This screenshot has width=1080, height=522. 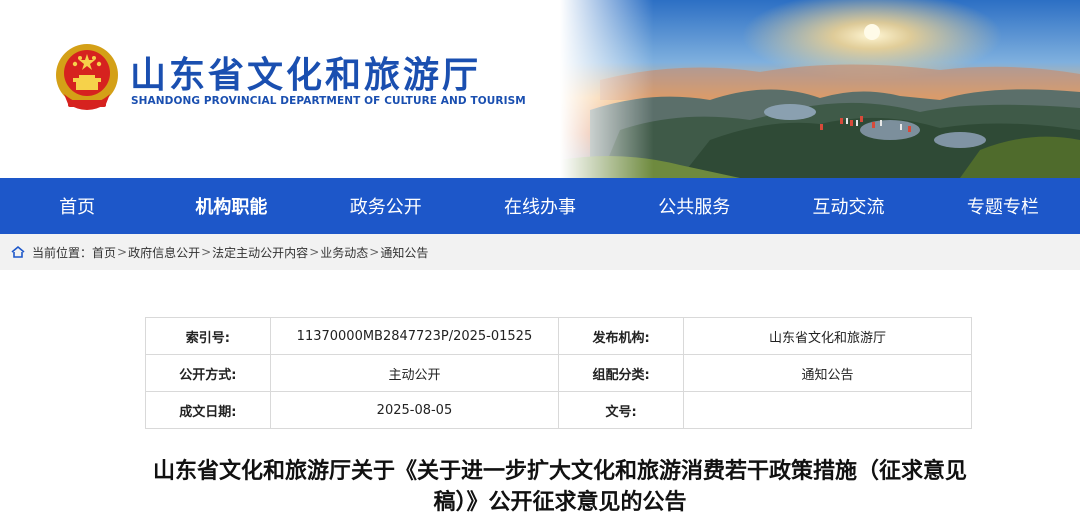 What do you see at coordinates (621, 373) in the screenshot?
I see `meta-key-category: 组配分类:` at bounding box center [621, 373].